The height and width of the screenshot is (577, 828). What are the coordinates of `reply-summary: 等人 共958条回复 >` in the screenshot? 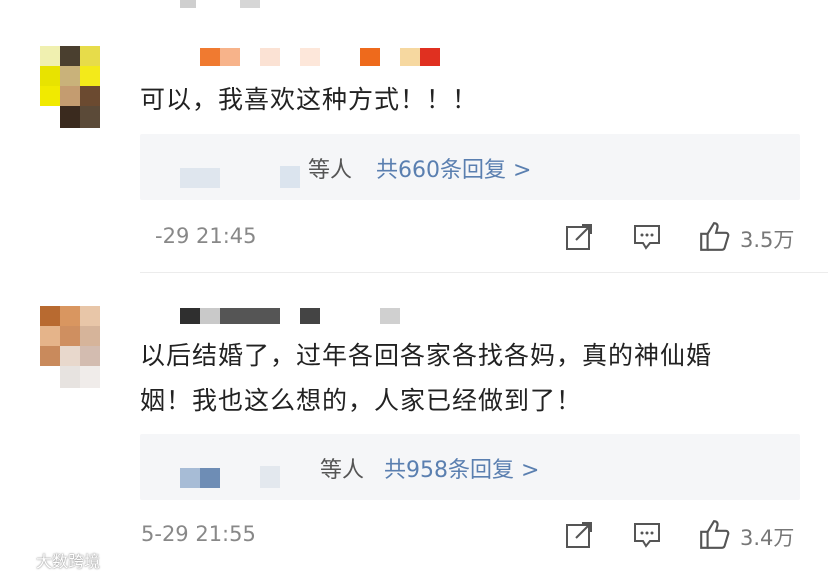 It's located at (470, 467).